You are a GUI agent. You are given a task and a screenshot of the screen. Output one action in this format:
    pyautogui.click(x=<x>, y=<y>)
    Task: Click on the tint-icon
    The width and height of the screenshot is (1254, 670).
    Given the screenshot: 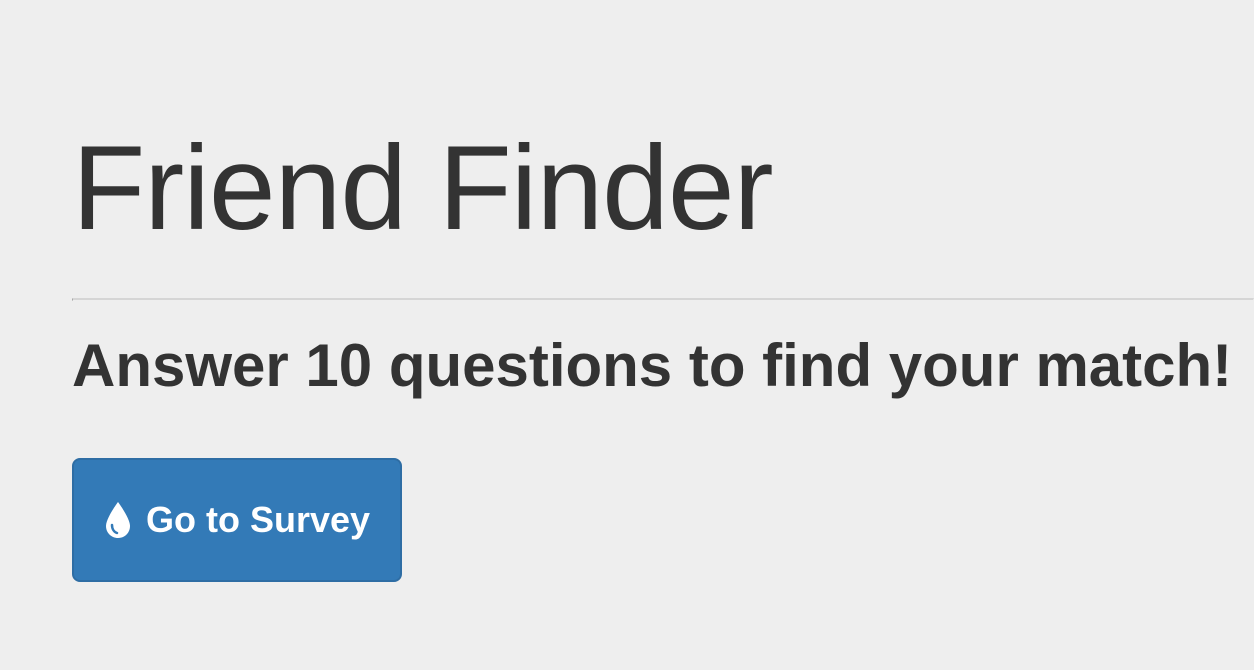 What is the action you would take?
    pyautogui.click(x=118, y=520)
    